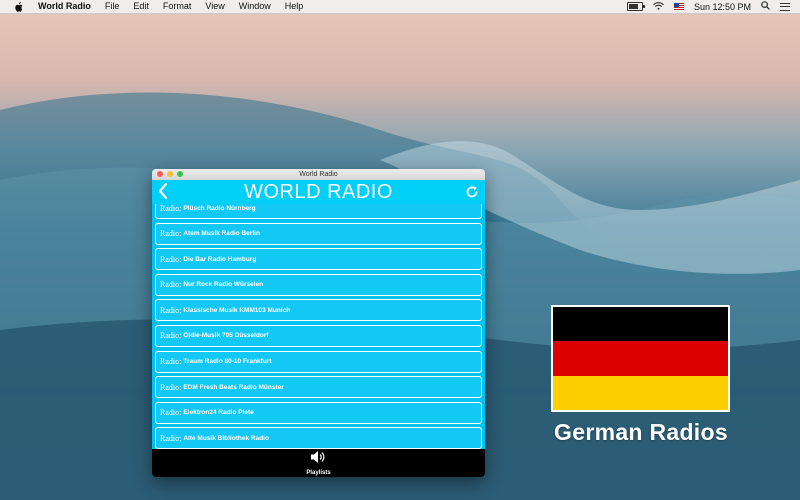 The width and height of the screenshot is (800, 500). What do you see at coordinates (218, 413) in the screenshot?
I see `station-name: Elektron24 Radio Plete` at bounding box center [218, 413].